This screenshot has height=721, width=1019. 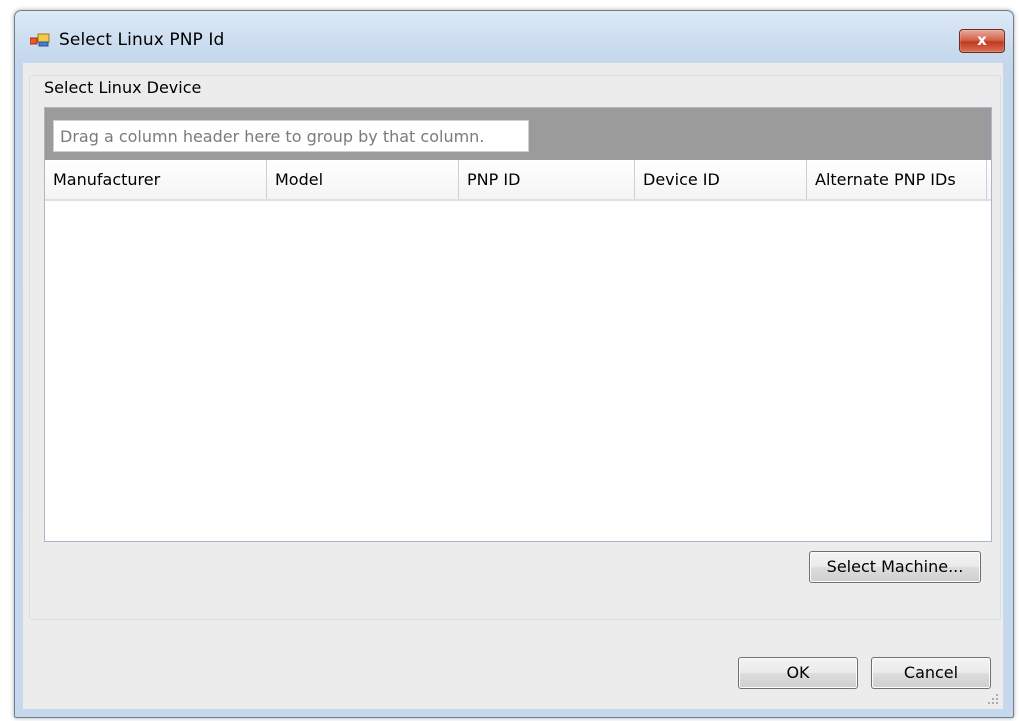 What do you see at coordinates (156, 179) in the screenshot?
I see `column-header-manufacturer: Manufacturer` at bounding box center [156, 179].